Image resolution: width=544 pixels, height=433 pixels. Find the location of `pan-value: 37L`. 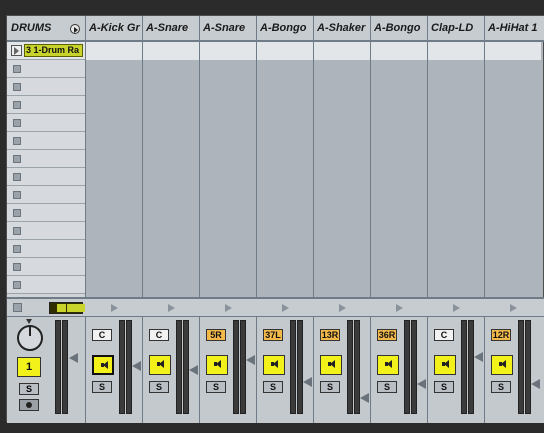

pan-value: 37L is located at coordinates (273, 335).